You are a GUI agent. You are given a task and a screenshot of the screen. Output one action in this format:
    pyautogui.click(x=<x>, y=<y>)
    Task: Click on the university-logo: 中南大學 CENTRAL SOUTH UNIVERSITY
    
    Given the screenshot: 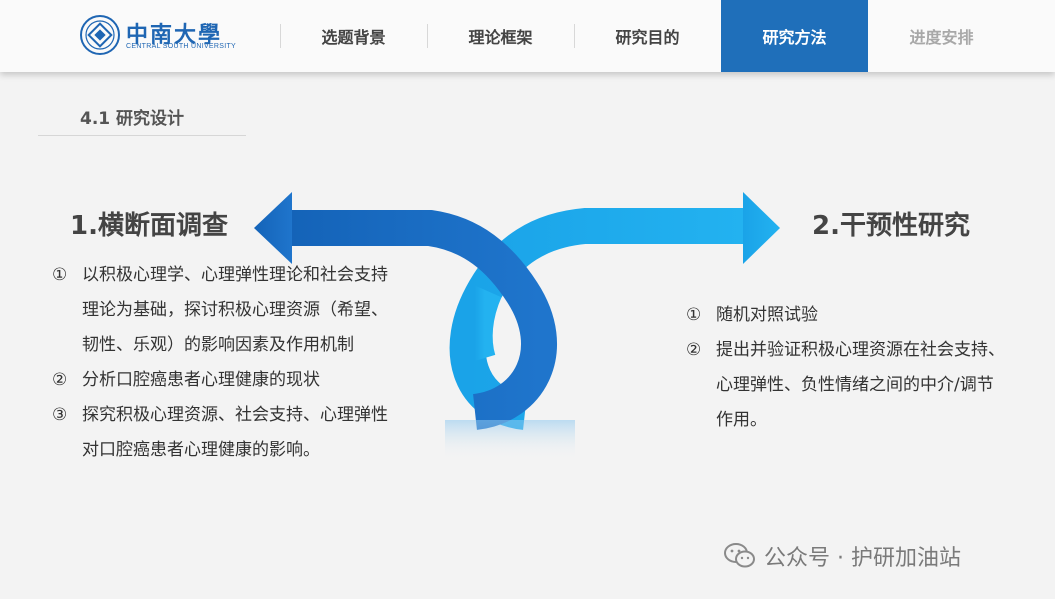 What is the action you would take?
    pyautogui.click(x=158, y=36)
    